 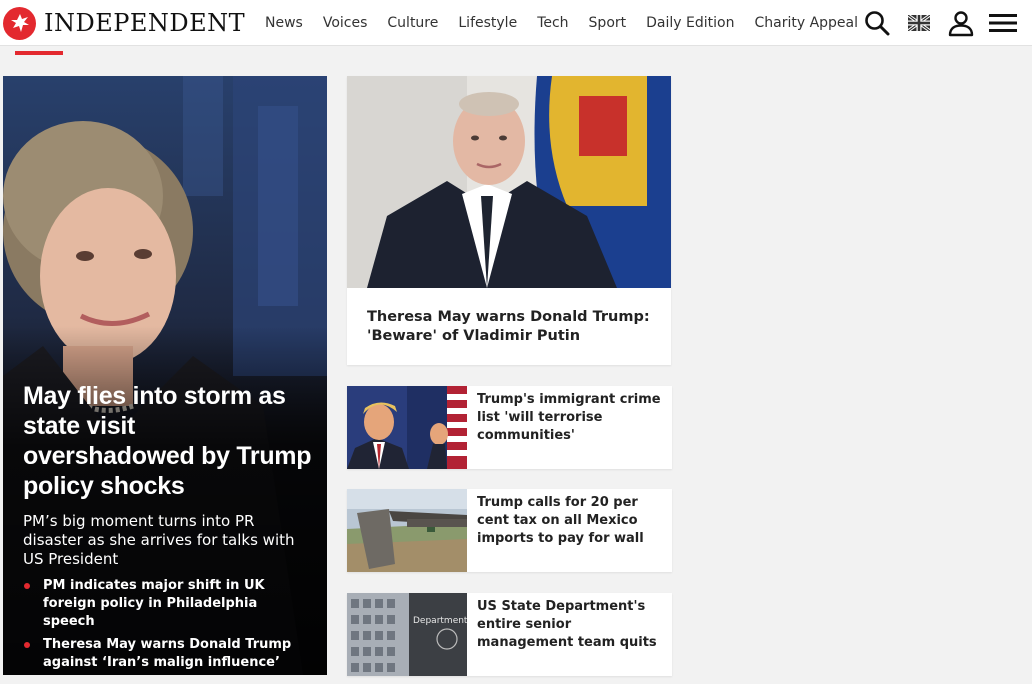 What do you see at coordinates (407, 634) in the screenshot?
I see `story-thumbnail: Department Of State` at bounding box center [407, 634].